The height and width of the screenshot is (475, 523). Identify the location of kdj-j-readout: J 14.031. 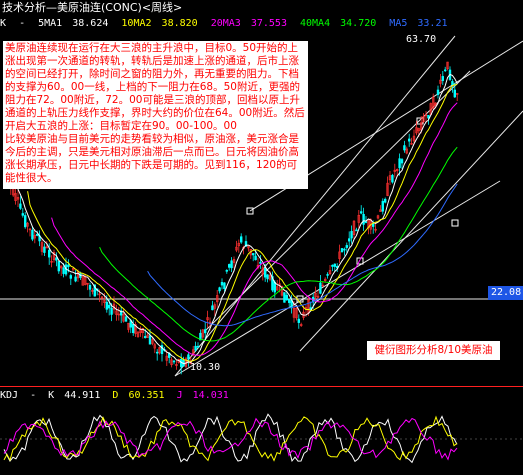
(203, 395).